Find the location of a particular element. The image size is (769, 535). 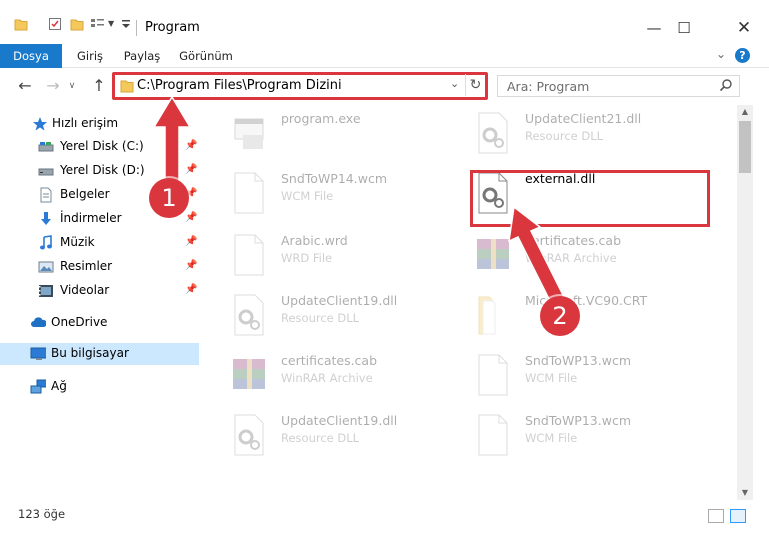

ribbon-tabs: Dosya Giriş Paylaş Görünüm ⌄ ? is located at coordinates (384, 56).